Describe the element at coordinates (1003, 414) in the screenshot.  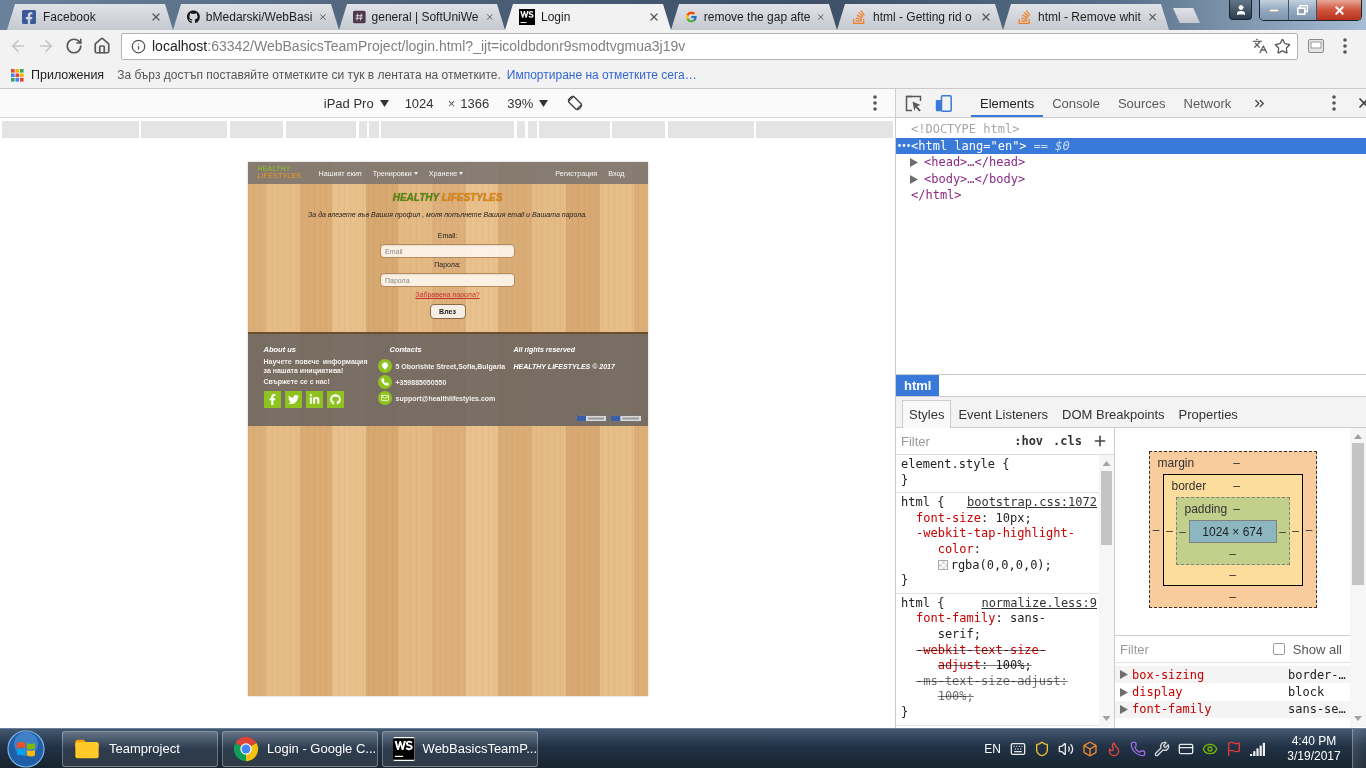
I see `sidebar-tab: Event Listeners` at that location.